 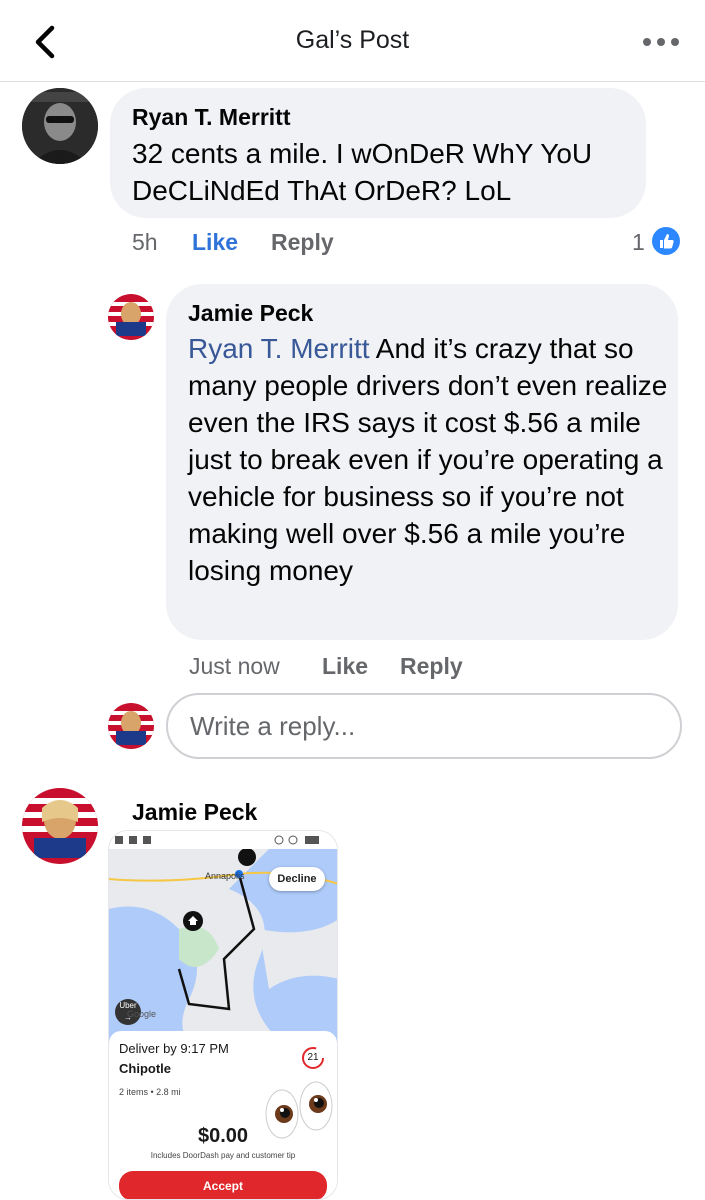 What do you see at coordinates (638, 242) in the screenshot?
I see `reaction-count: 1` at bounding box center [638, 242].